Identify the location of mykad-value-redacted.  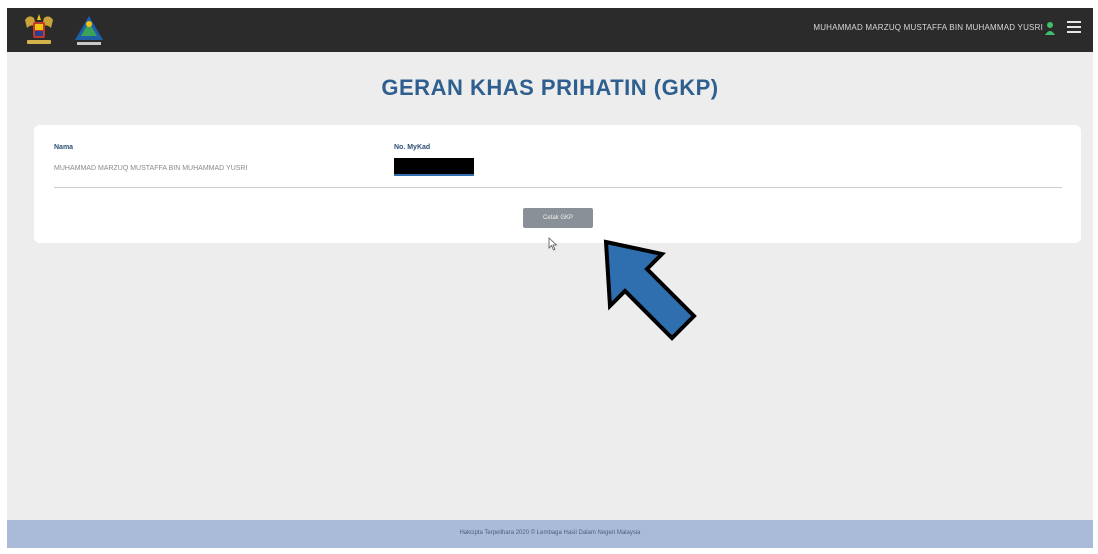
(434, 167).